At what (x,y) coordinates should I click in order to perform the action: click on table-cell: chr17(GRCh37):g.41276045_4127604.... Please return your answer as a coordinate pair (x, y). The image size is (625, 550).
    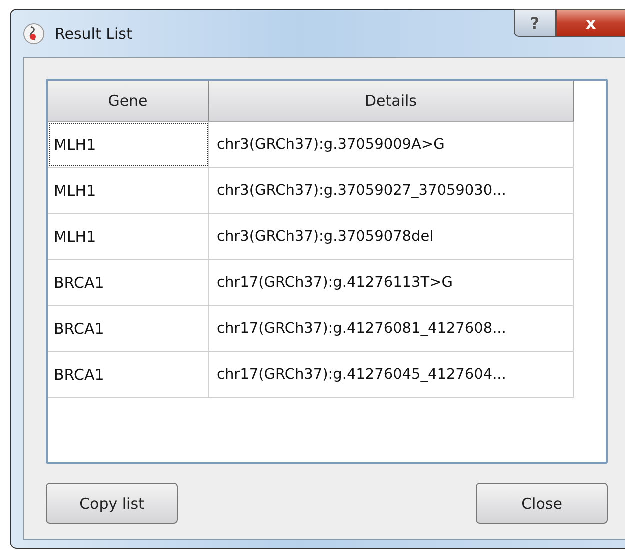
    Looking at the image, I should click on (391, 374).